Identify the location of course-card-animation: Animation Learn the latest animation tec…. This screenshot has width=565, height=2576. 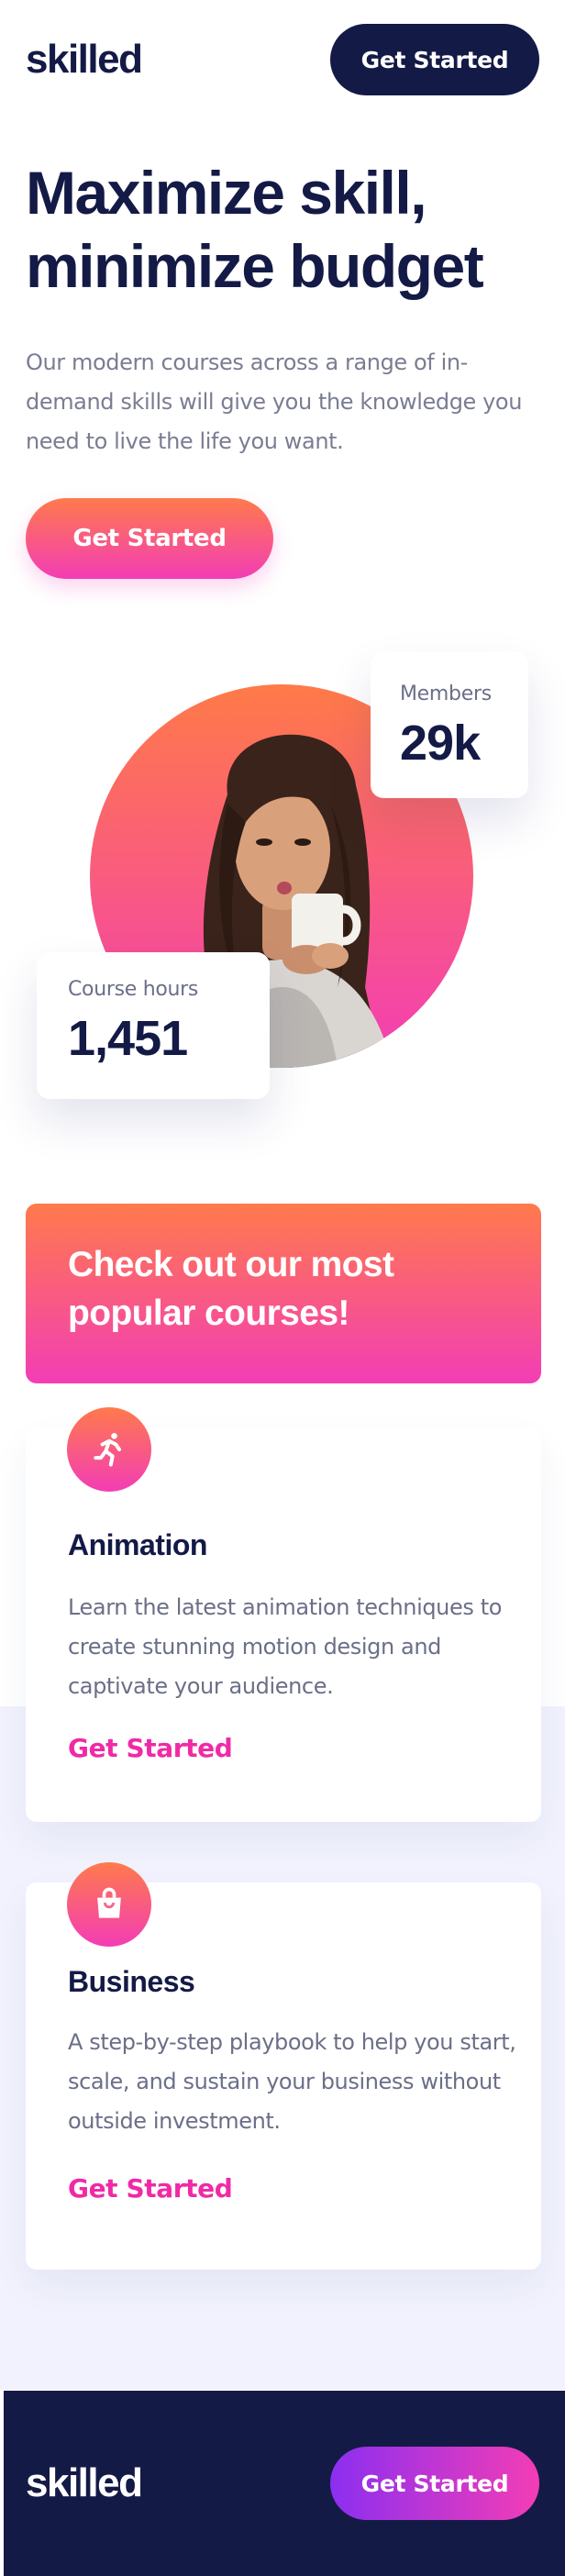
(284, 1614).